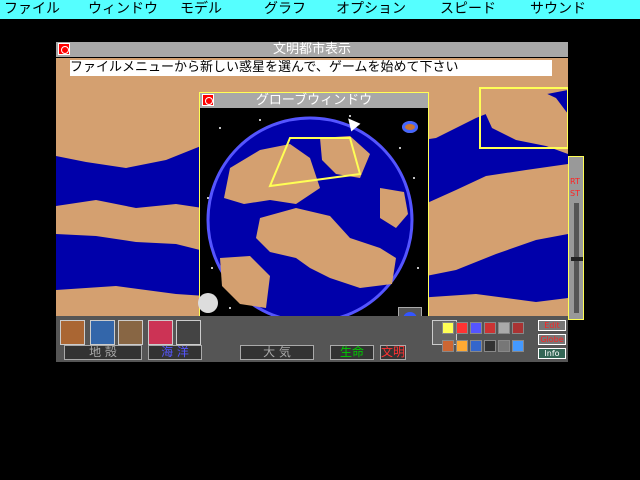  What do you see at coordinates (575, 193) in the screenshot?
I see `scroll-label-st: ST` at bounding box center [575, 193].